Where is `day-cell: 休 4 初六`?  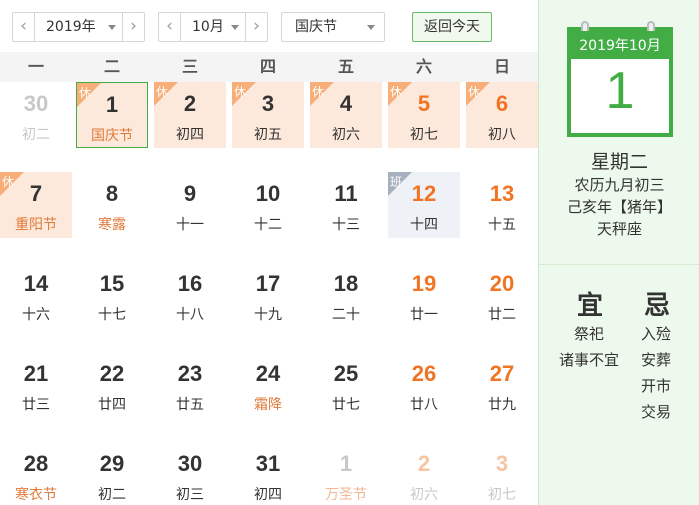 day-cell: 休 4 初六 is located at coordinates (346, 115).